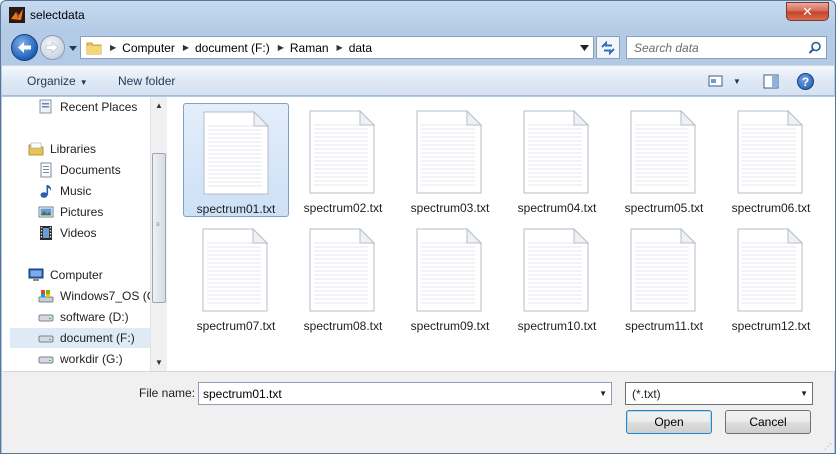 This screenshot has width=836, height=454. What do you see at coordinates (159, 362) in the screenshot?
I see `scroll-down-arrow-icon: ▼` at bounding box center [159, 362].